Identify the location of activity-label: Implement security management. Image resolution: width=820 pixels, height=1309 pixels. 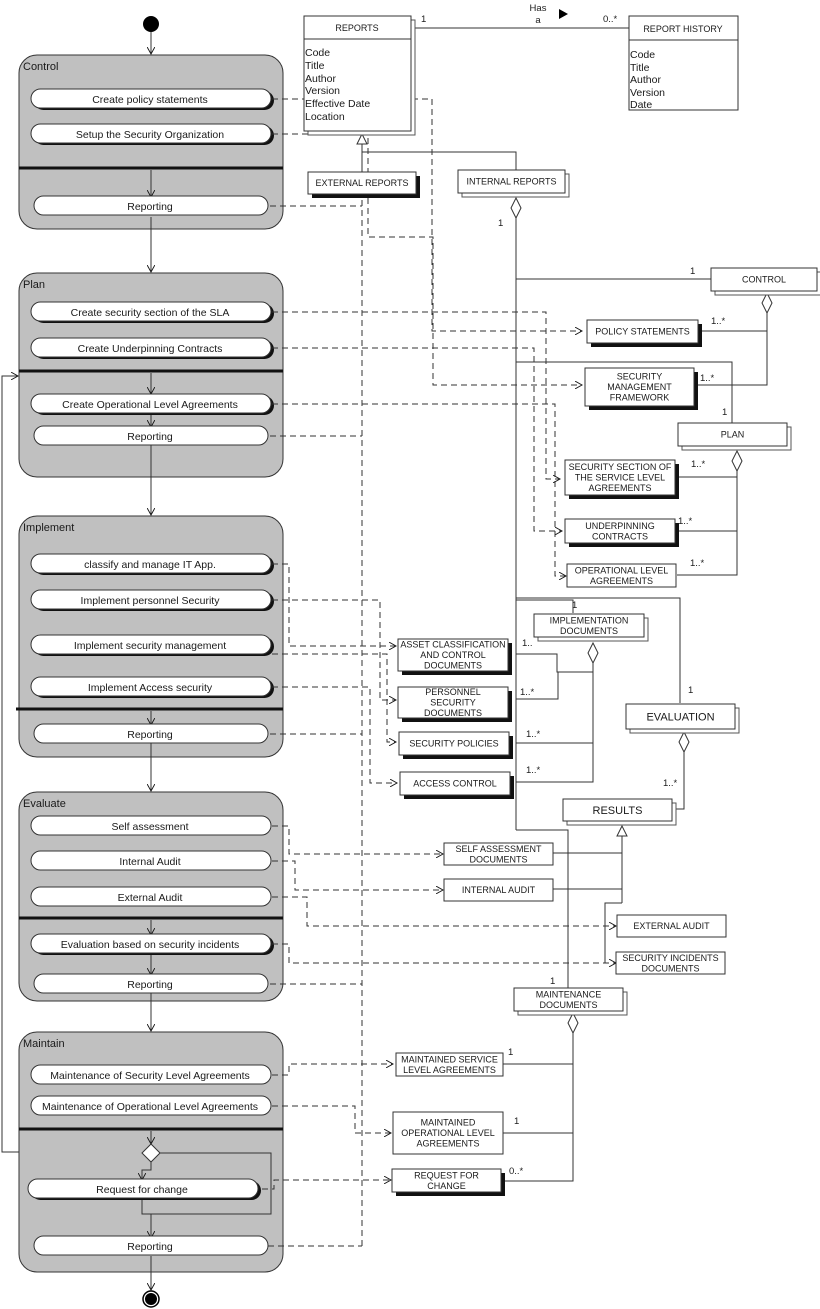
(150, 646).